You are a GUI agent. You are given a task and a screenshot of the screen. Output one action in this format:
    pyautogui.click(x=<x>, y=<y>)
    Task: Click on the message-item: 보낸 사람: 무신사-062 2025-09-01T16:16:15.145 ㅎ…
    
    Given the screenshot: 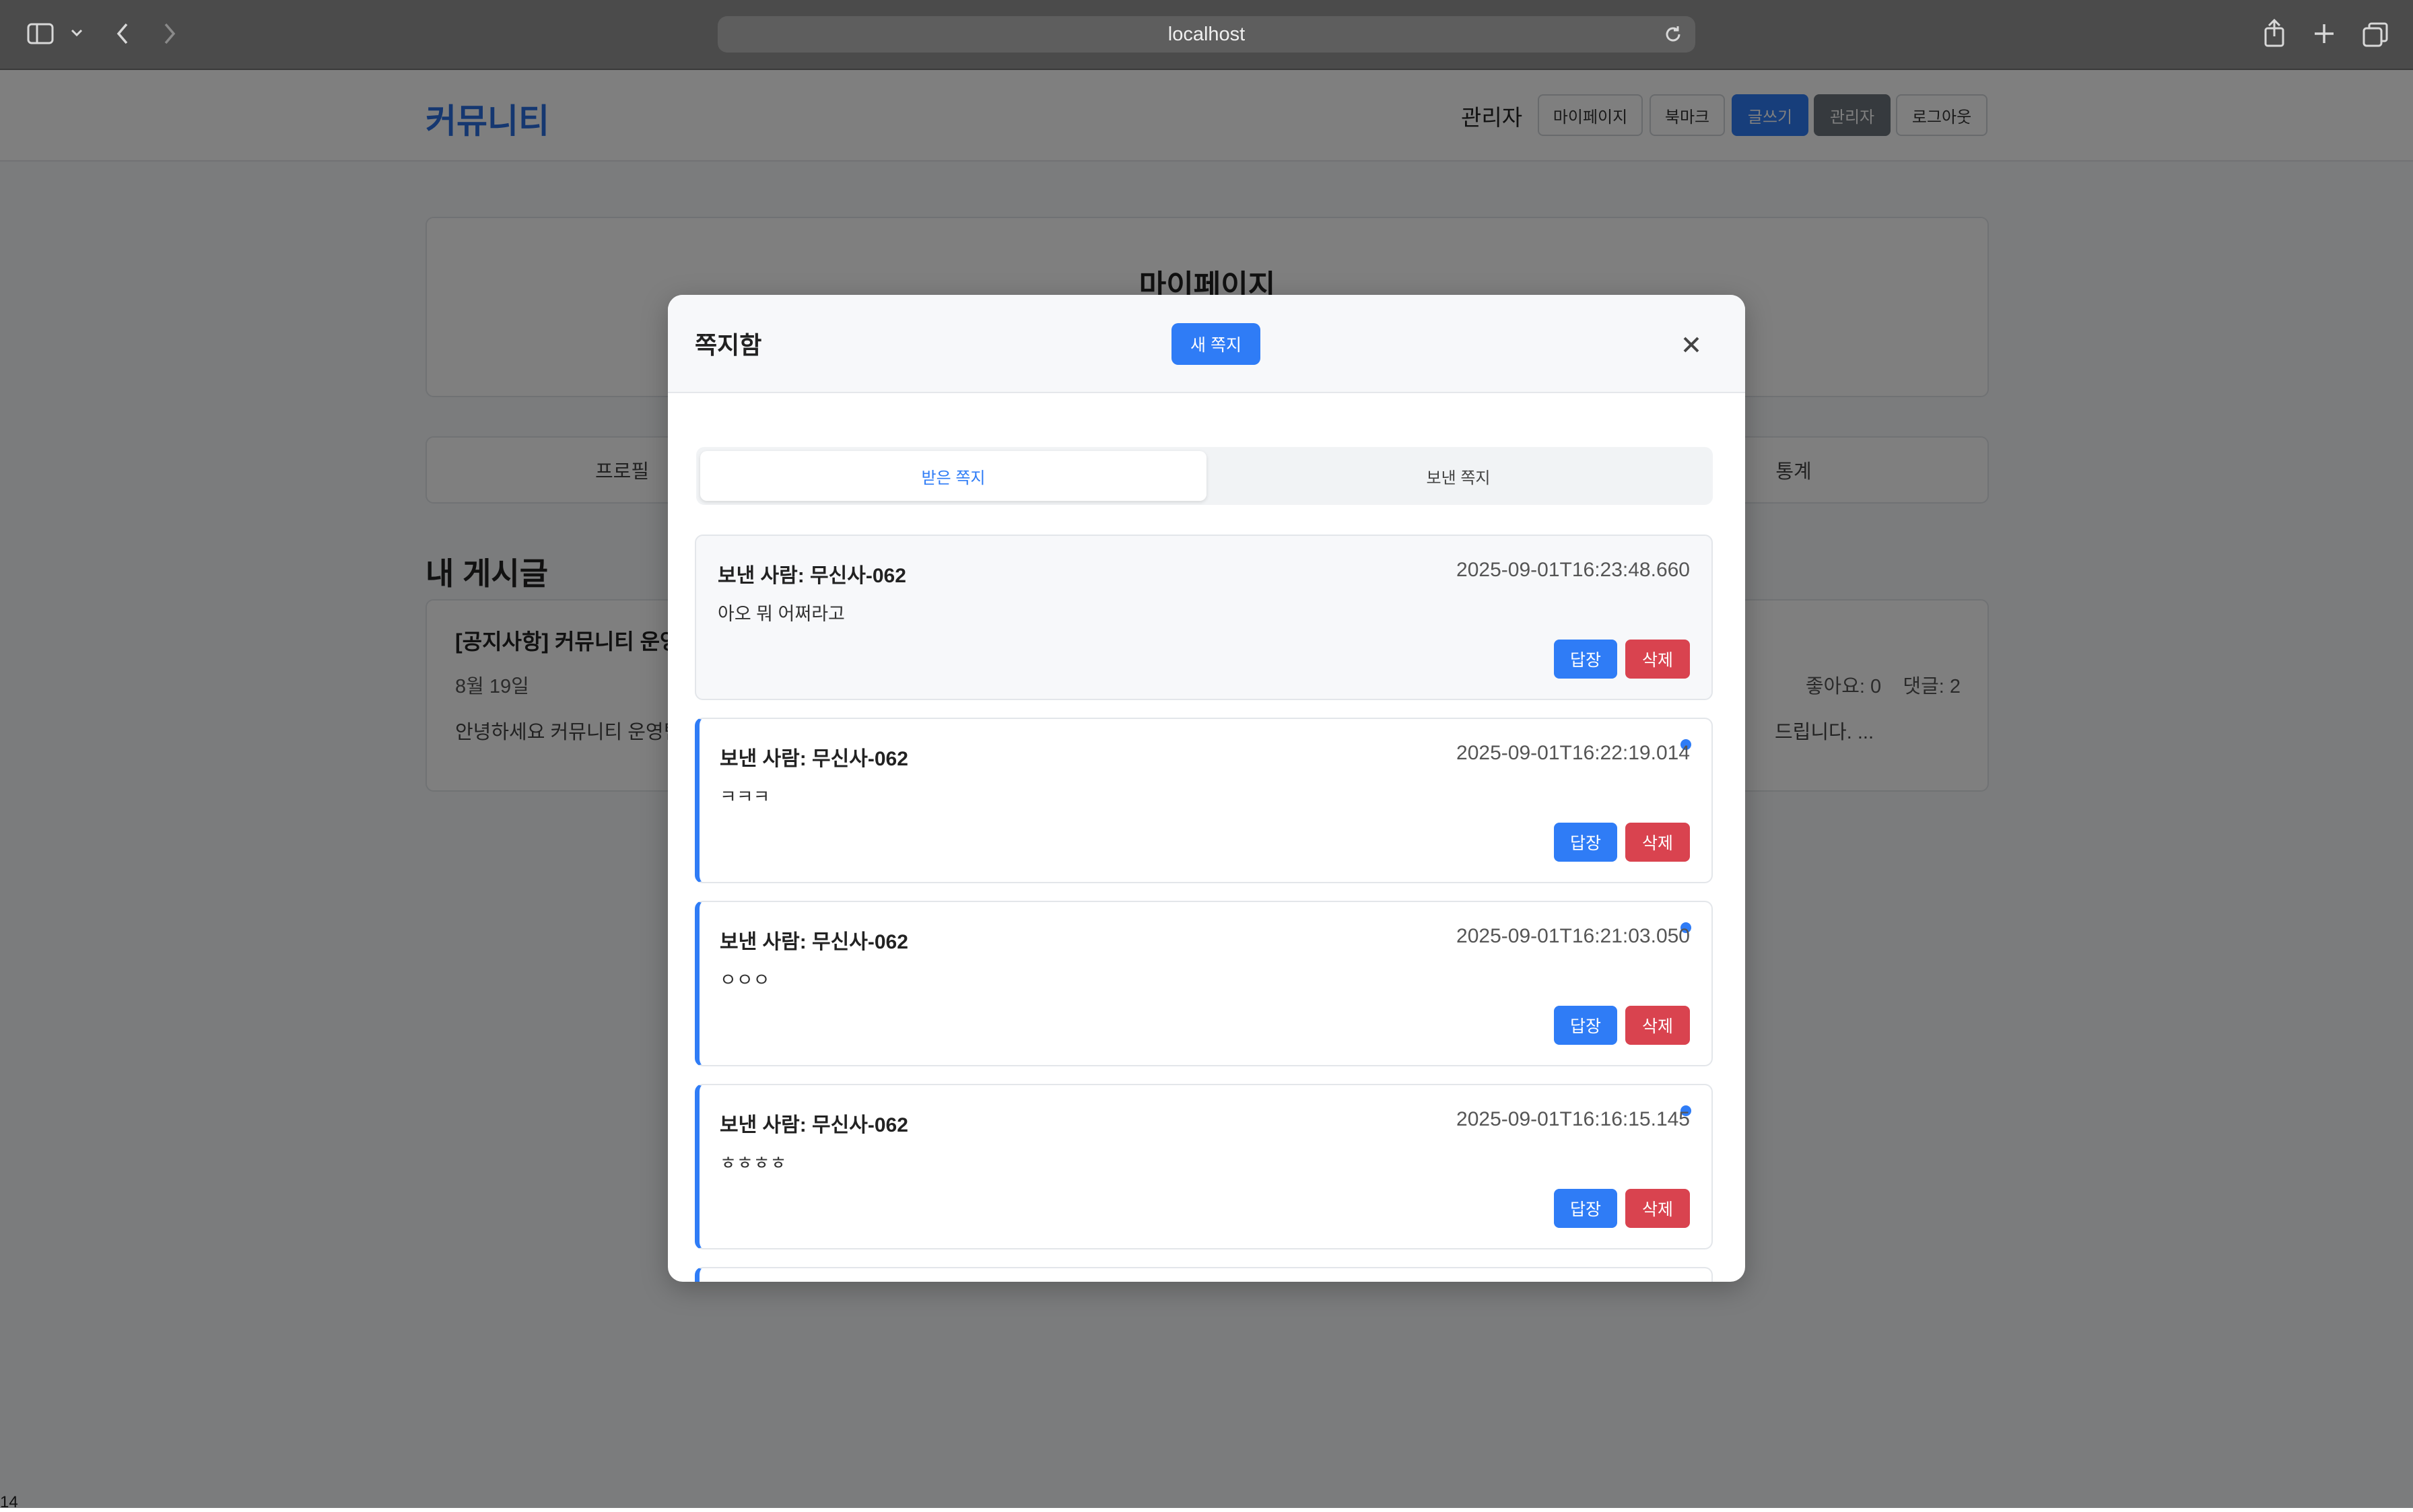 What is the action you would take?
    pyautogui.click(x=1204, y=1166)
    